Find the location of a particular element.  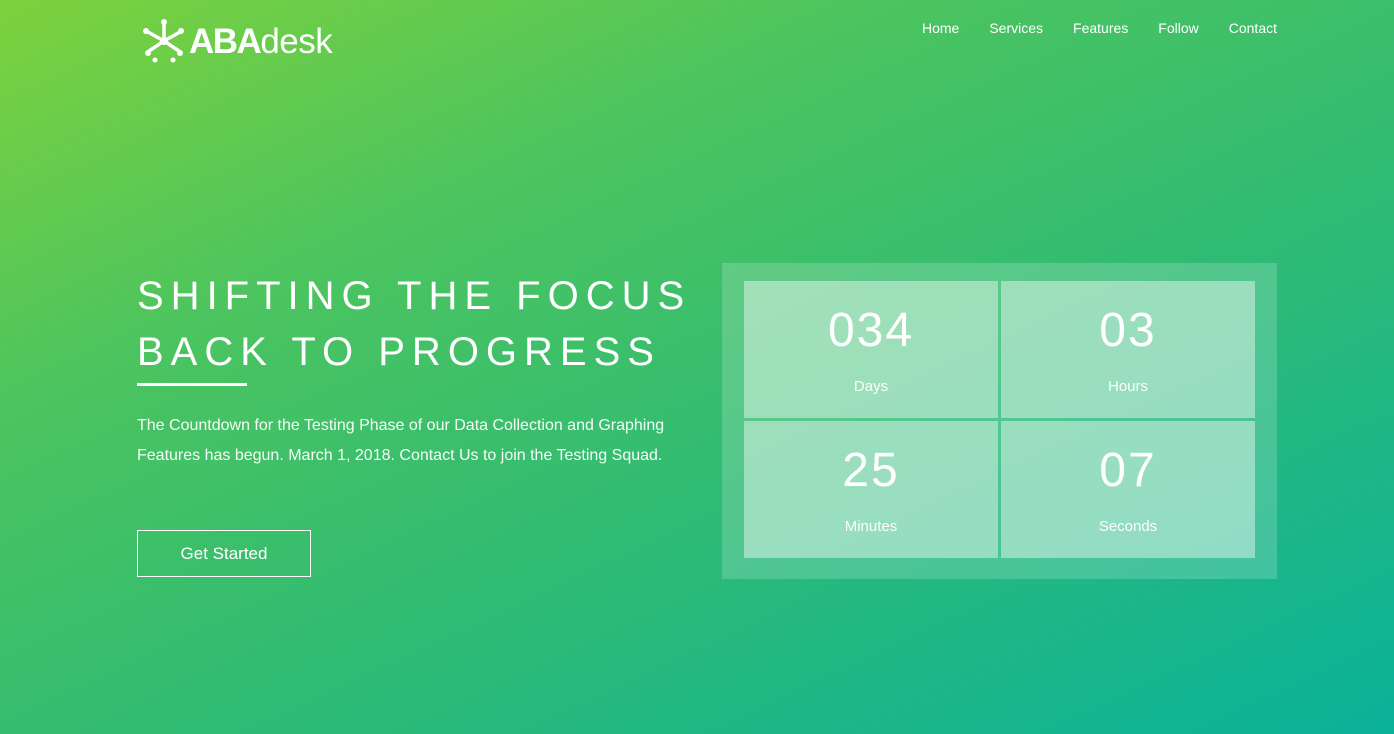

nav-item-home: Home is located at coordinates (940, 28).